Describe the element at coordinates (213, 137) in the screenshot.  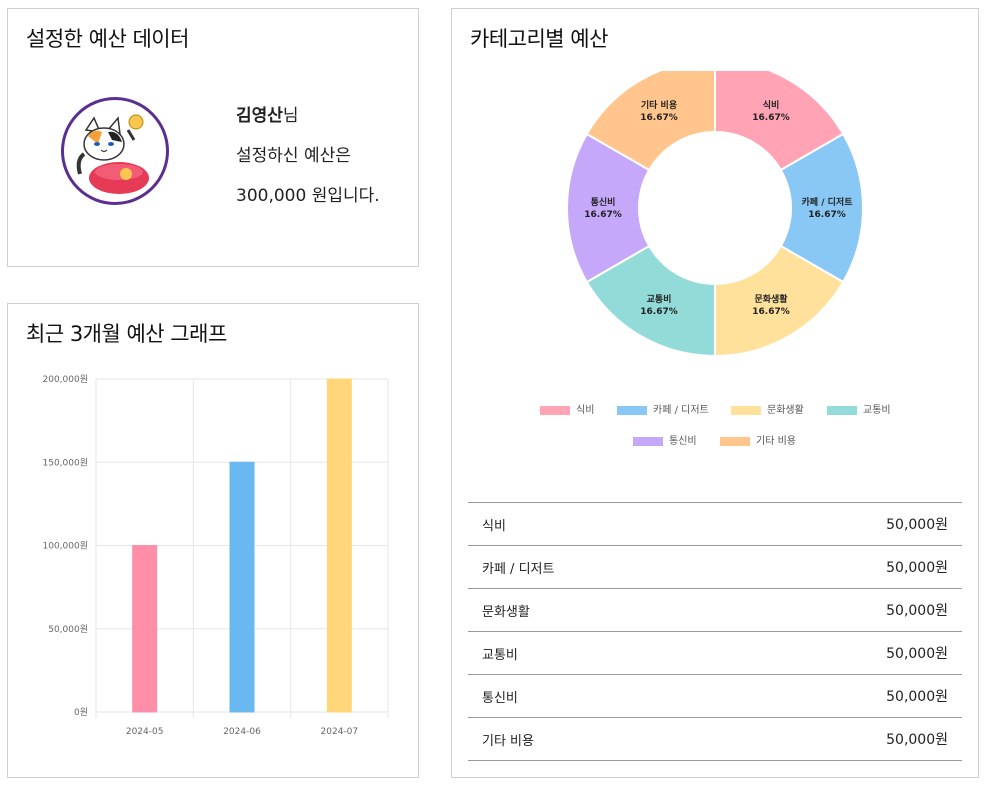
I see `budget-card: 설정한 예산 데이터 김영산님 설정하신 예산은 300,000 원입니다.` at that location.